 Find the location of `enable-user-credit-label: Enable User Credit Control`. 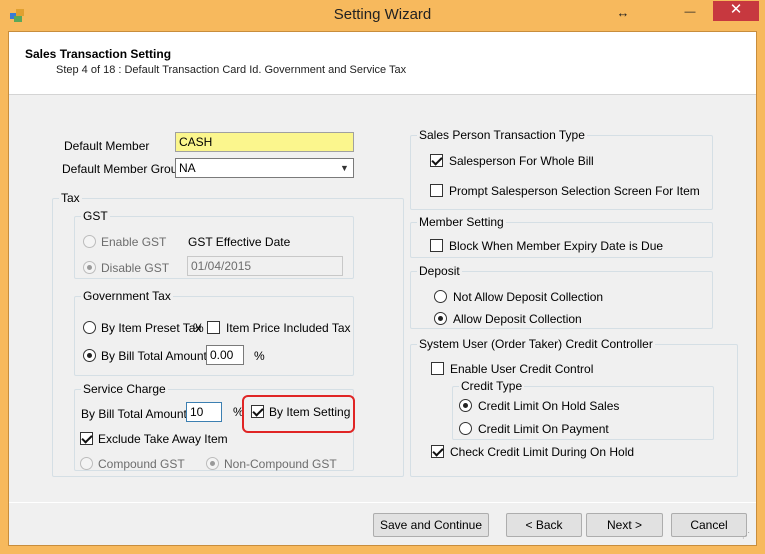

enable-user-credit-label: Enable User Credit Control is located at coordinates (522, 369).